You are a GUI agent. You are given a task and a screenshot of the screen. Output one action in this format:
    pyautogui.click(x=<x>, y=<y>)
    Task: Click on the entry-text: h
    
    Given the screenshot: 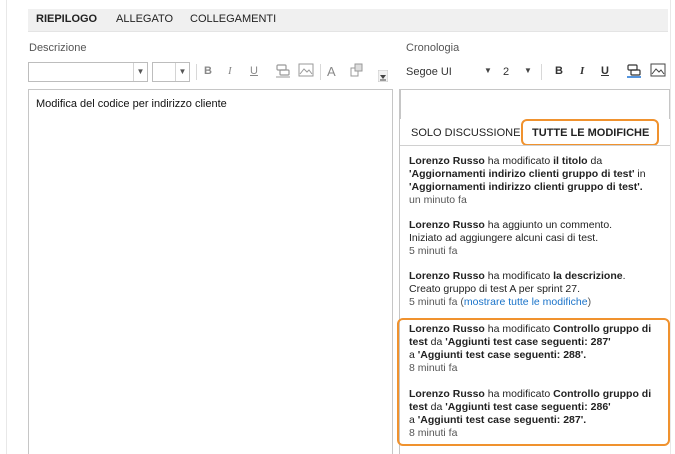 What is the action you would take?
    pyautogui.click(x=489, y=225)
    